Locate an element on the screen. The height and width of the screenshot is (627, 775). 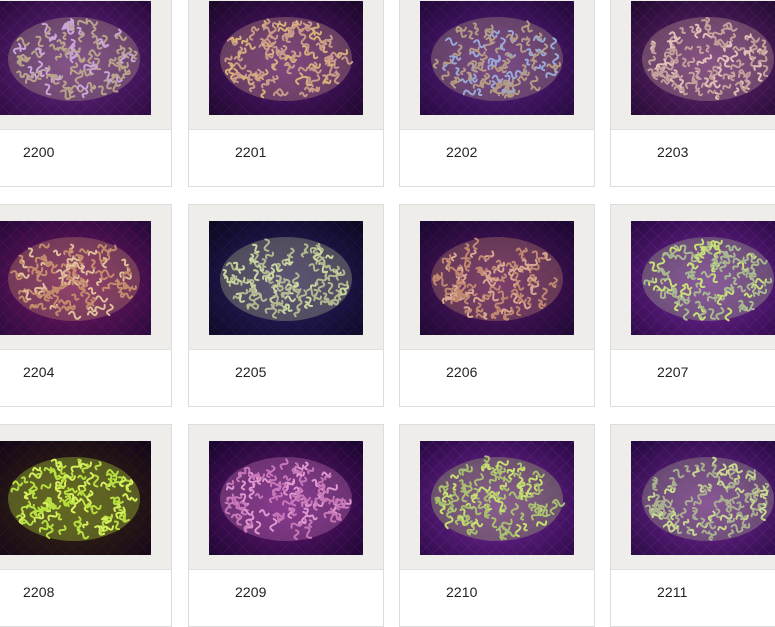
product-card: 2209 is located at coordinates (286, 525).